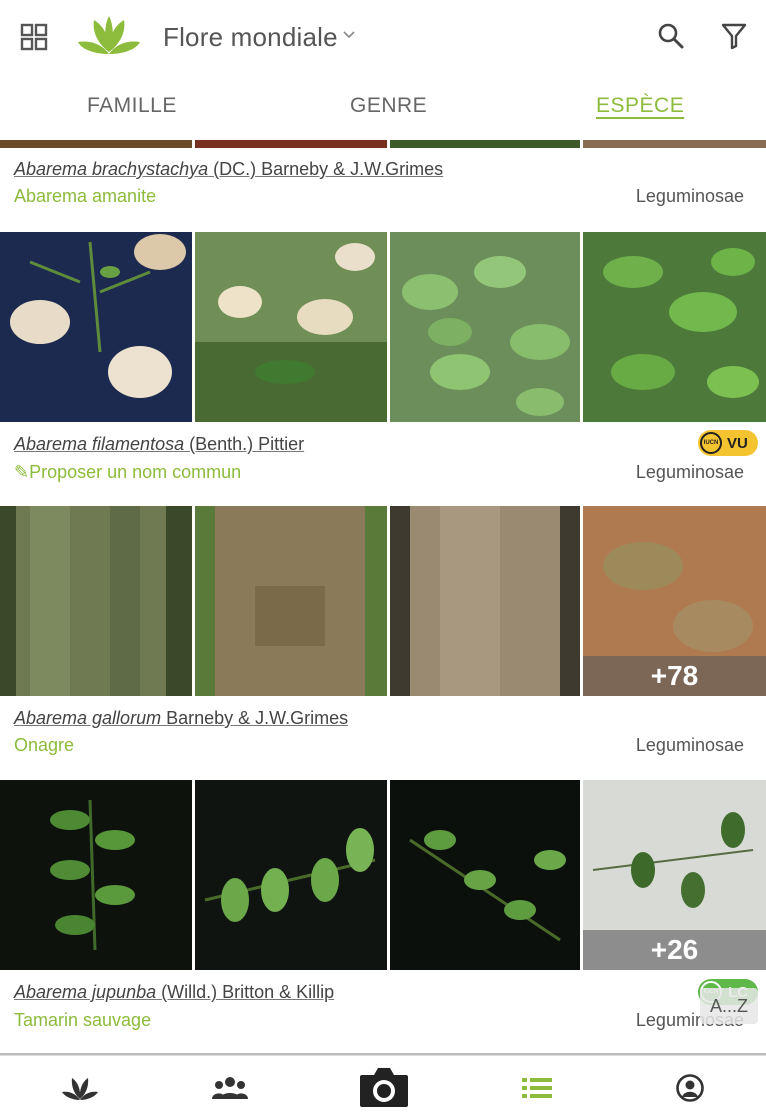 The image size is (766, 1120). I want to click on chevron-down-icon, so click(349, 35).